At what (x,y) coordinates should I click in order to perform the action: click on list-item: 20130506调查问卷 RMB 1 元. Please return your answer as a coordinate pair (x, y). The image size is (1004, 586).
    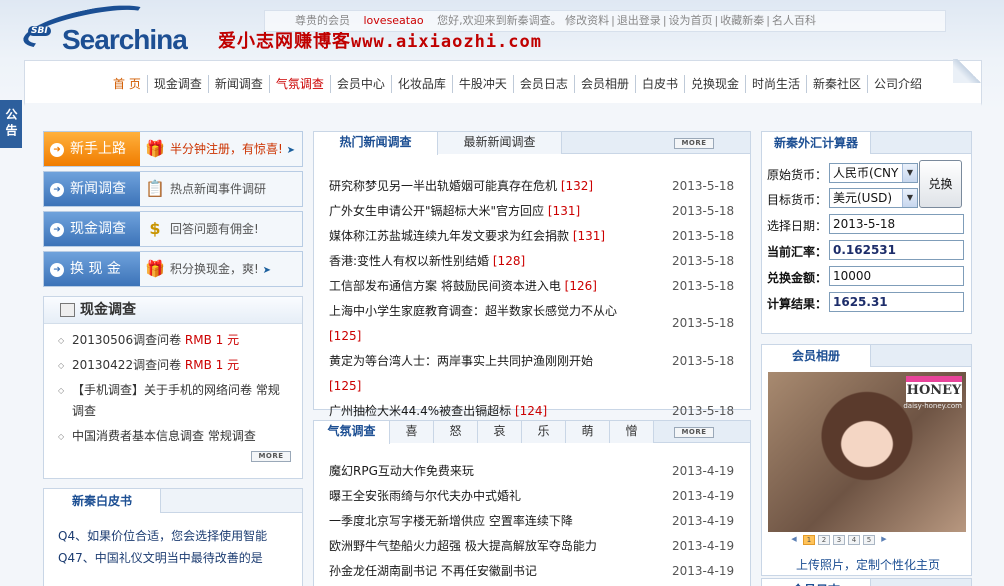
    Looking at the image, I should click on (174, 340).